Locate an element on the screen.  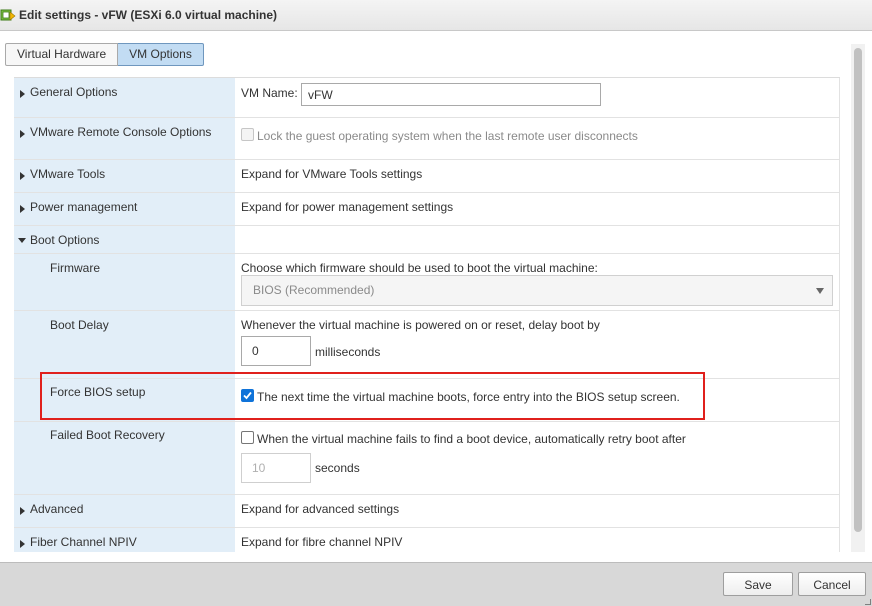
section-label-fiber-channel-npiv: Fiber Channel NPIV is located at coordinates (83, 542).